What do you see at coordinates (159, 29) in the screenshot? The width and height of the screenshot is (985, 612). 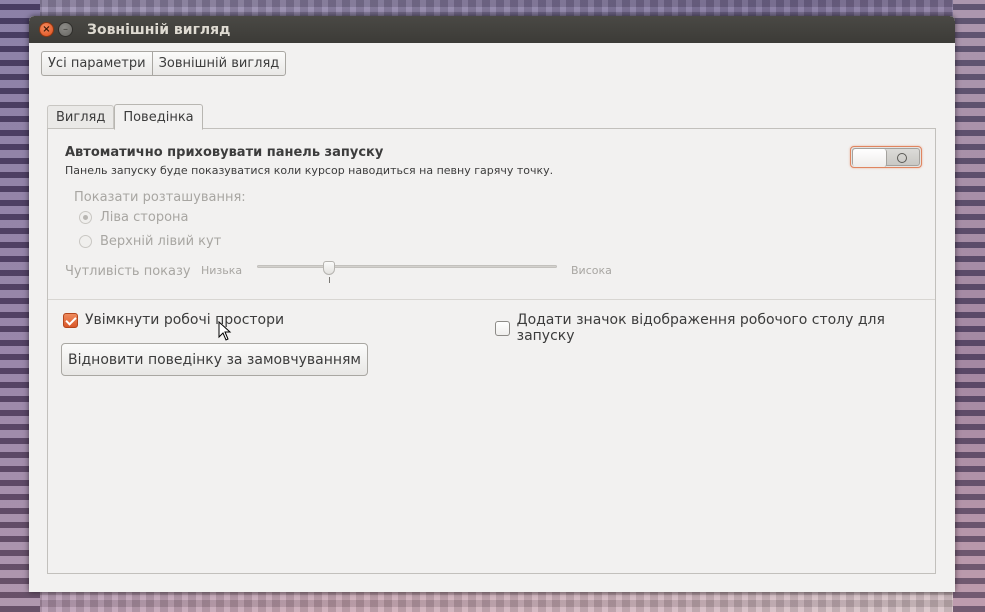 I see `window-title: Зовнішній вигляд` at bounding box center [159, 29].